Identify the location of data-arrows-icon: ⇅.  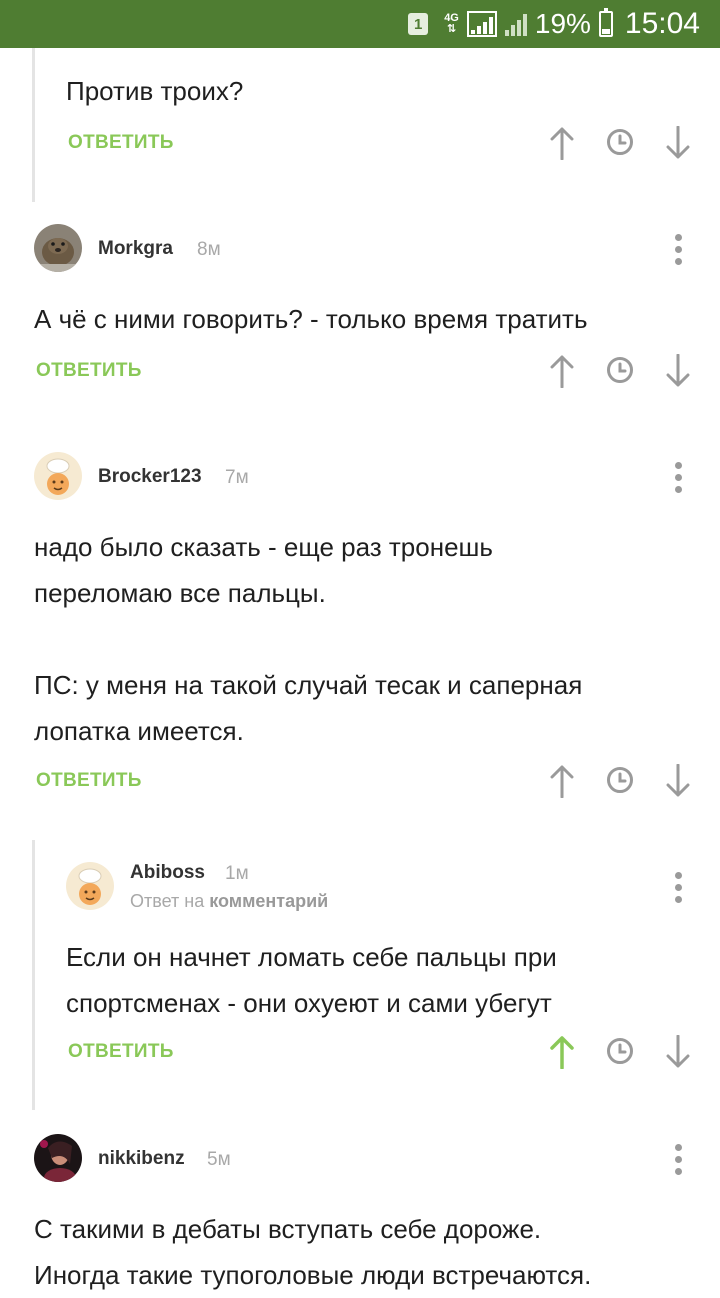
(451, 29).